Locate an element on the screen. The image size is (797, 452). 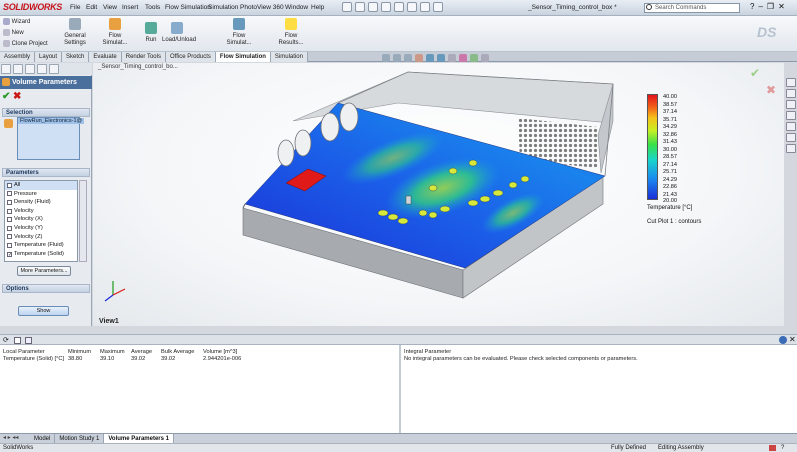
results-divider is located at coordinates (400, 389).